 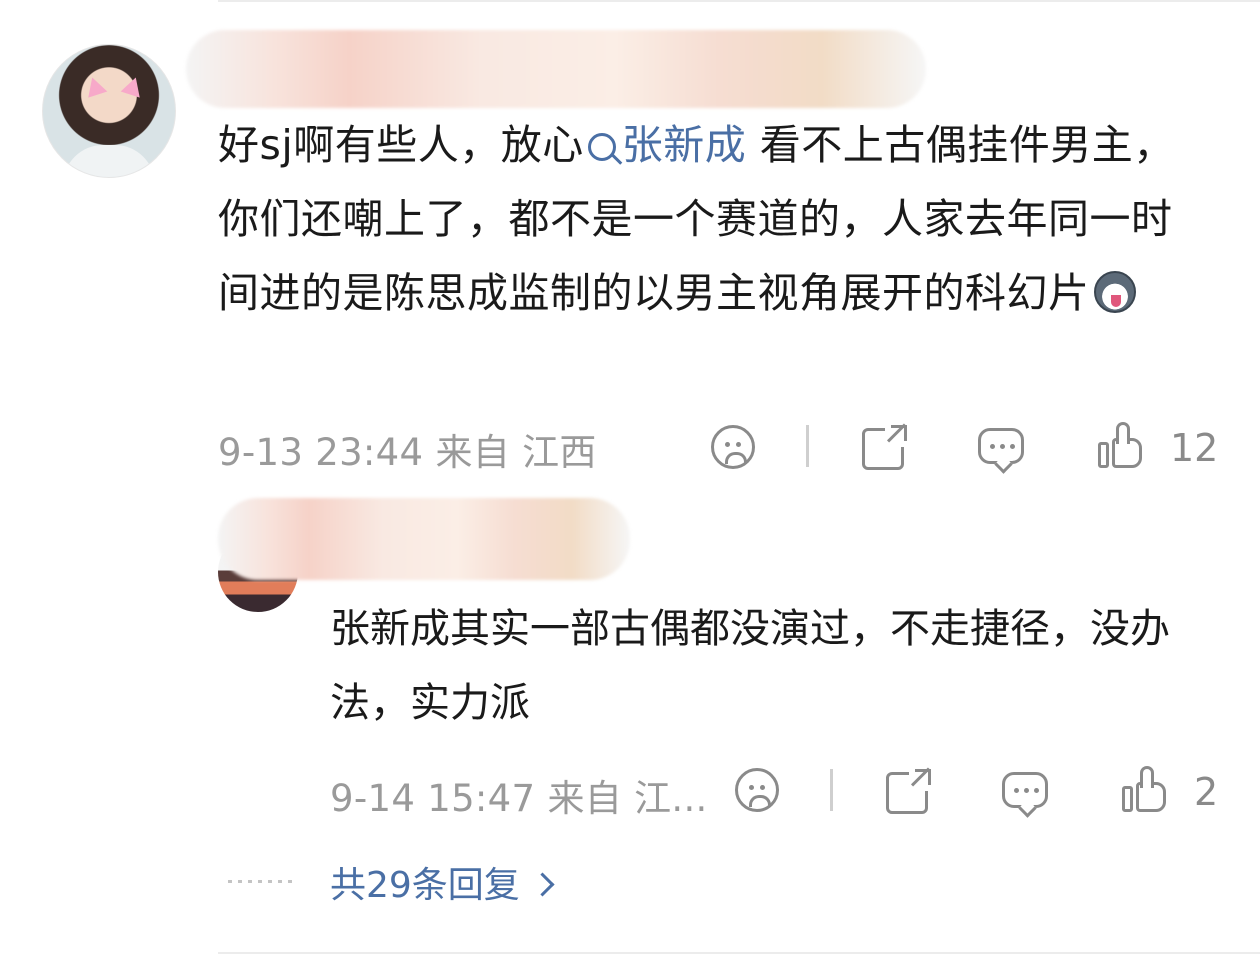 What do you see at coordinates (684, 145) in the screenshot?
I see `mention-name: 张新成` at bounding box center [684, 145].